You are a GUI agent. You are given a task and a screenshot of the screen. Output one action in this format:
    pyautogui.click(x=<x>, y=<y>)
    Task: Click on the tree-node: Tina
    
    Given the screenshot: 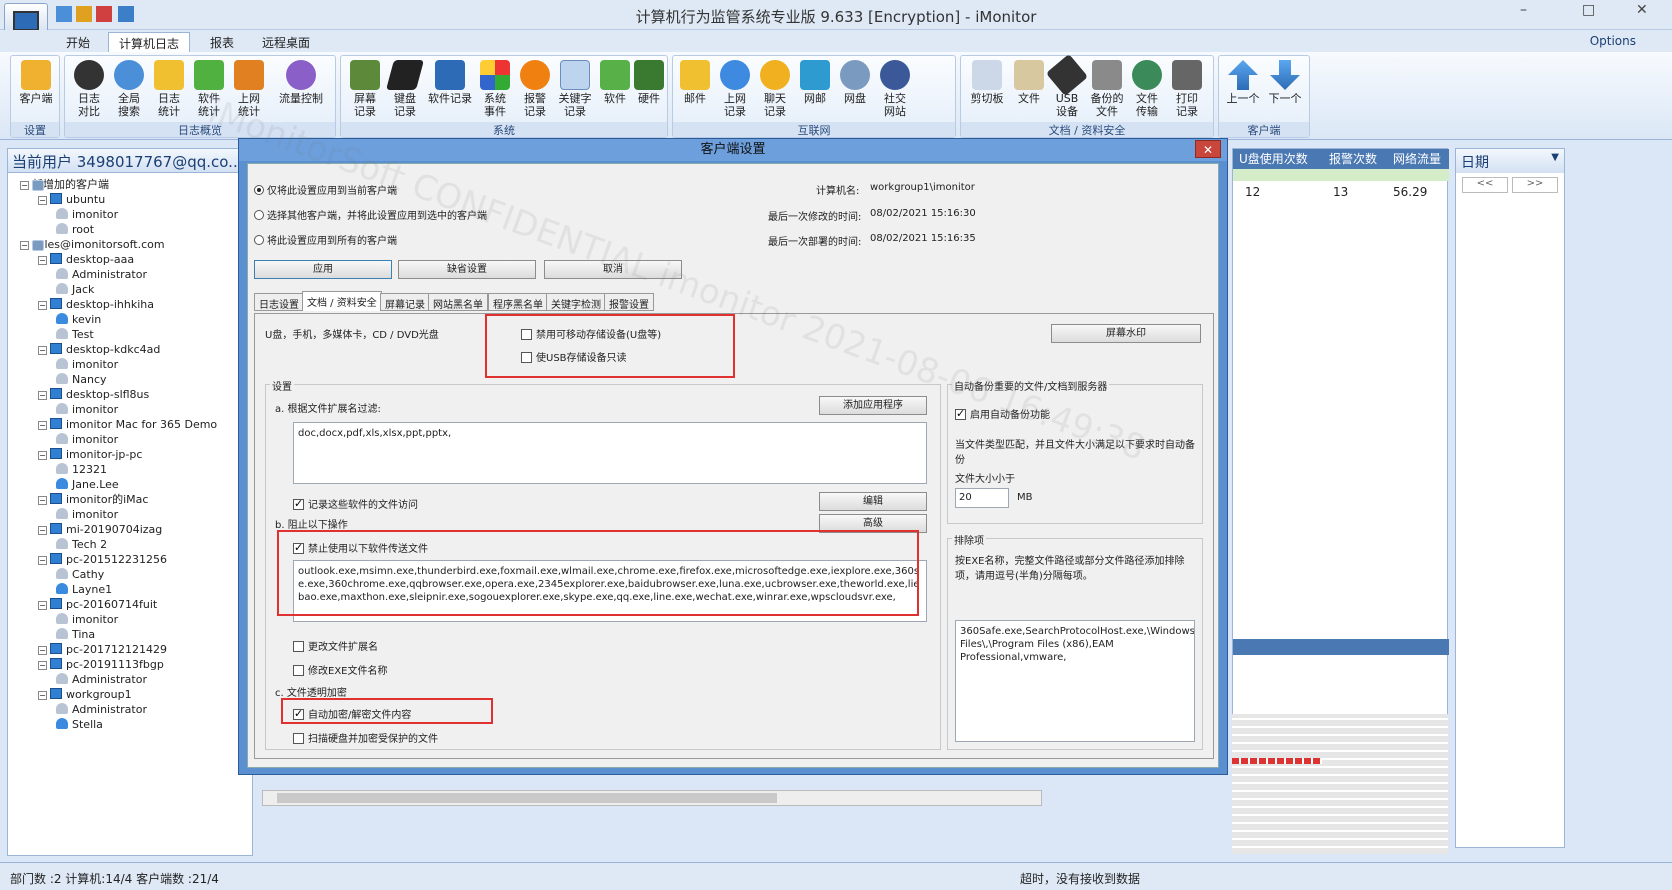 What is the action you would take?
    pyautogui.click(x=75, y=634)
    